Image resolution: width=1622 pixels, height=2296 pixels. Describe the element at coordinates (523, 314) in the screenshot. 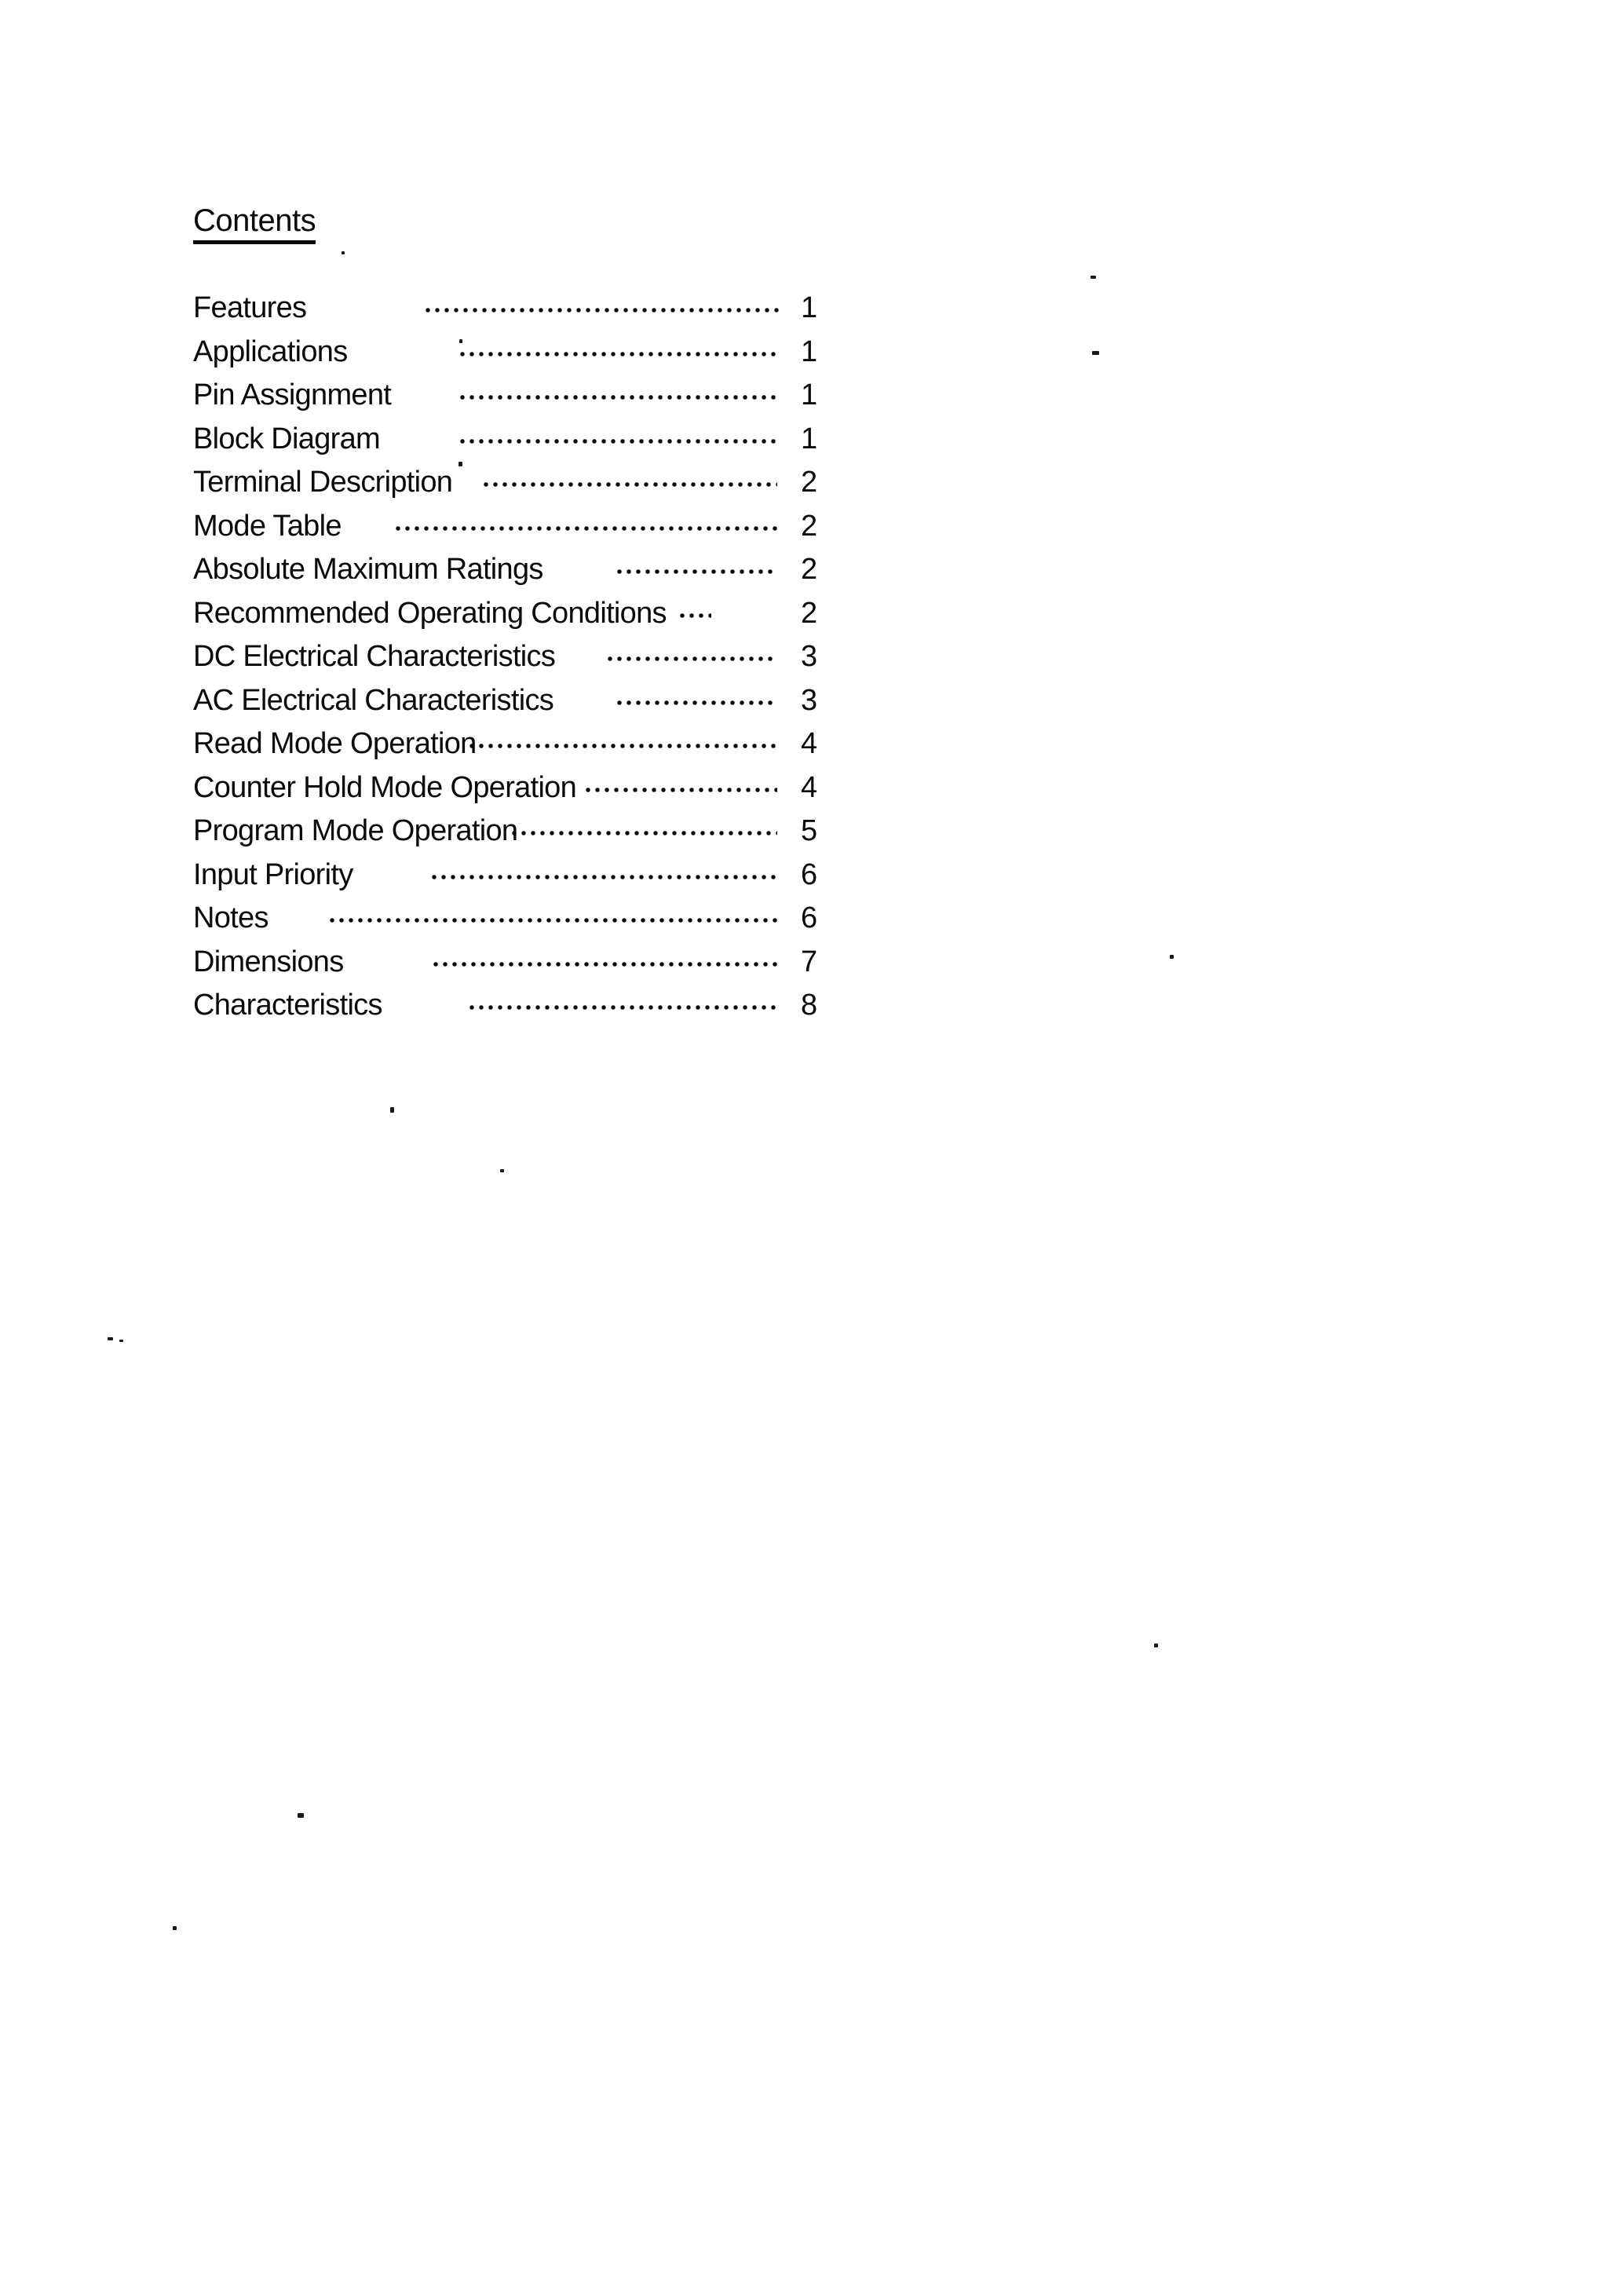

I see `toc-entry: Features 1` at that location.